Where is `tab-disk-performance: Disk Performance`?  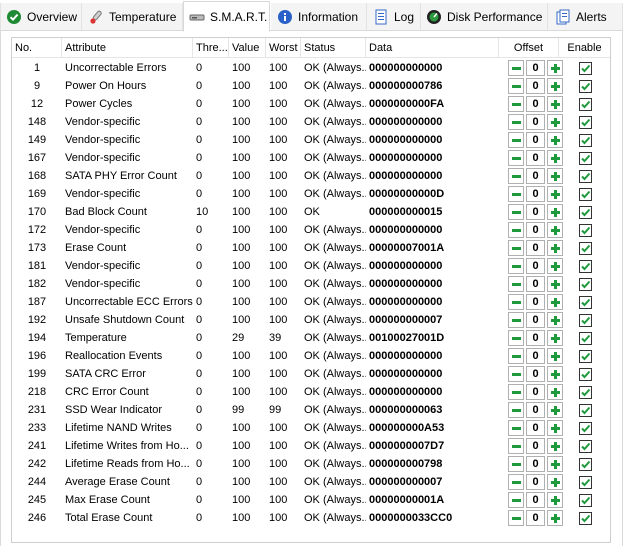 tab-disk-performance: Disk Performance is located at coordinates (484, 16).